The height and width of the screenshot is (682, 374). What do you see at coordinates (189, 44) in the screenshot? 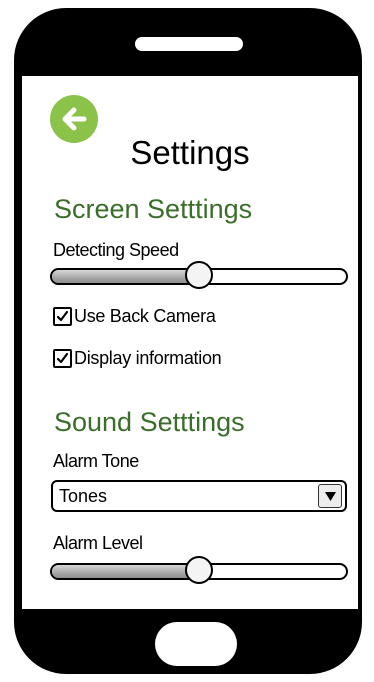
I see `speaker-grille` at bounding box center [189, 44].